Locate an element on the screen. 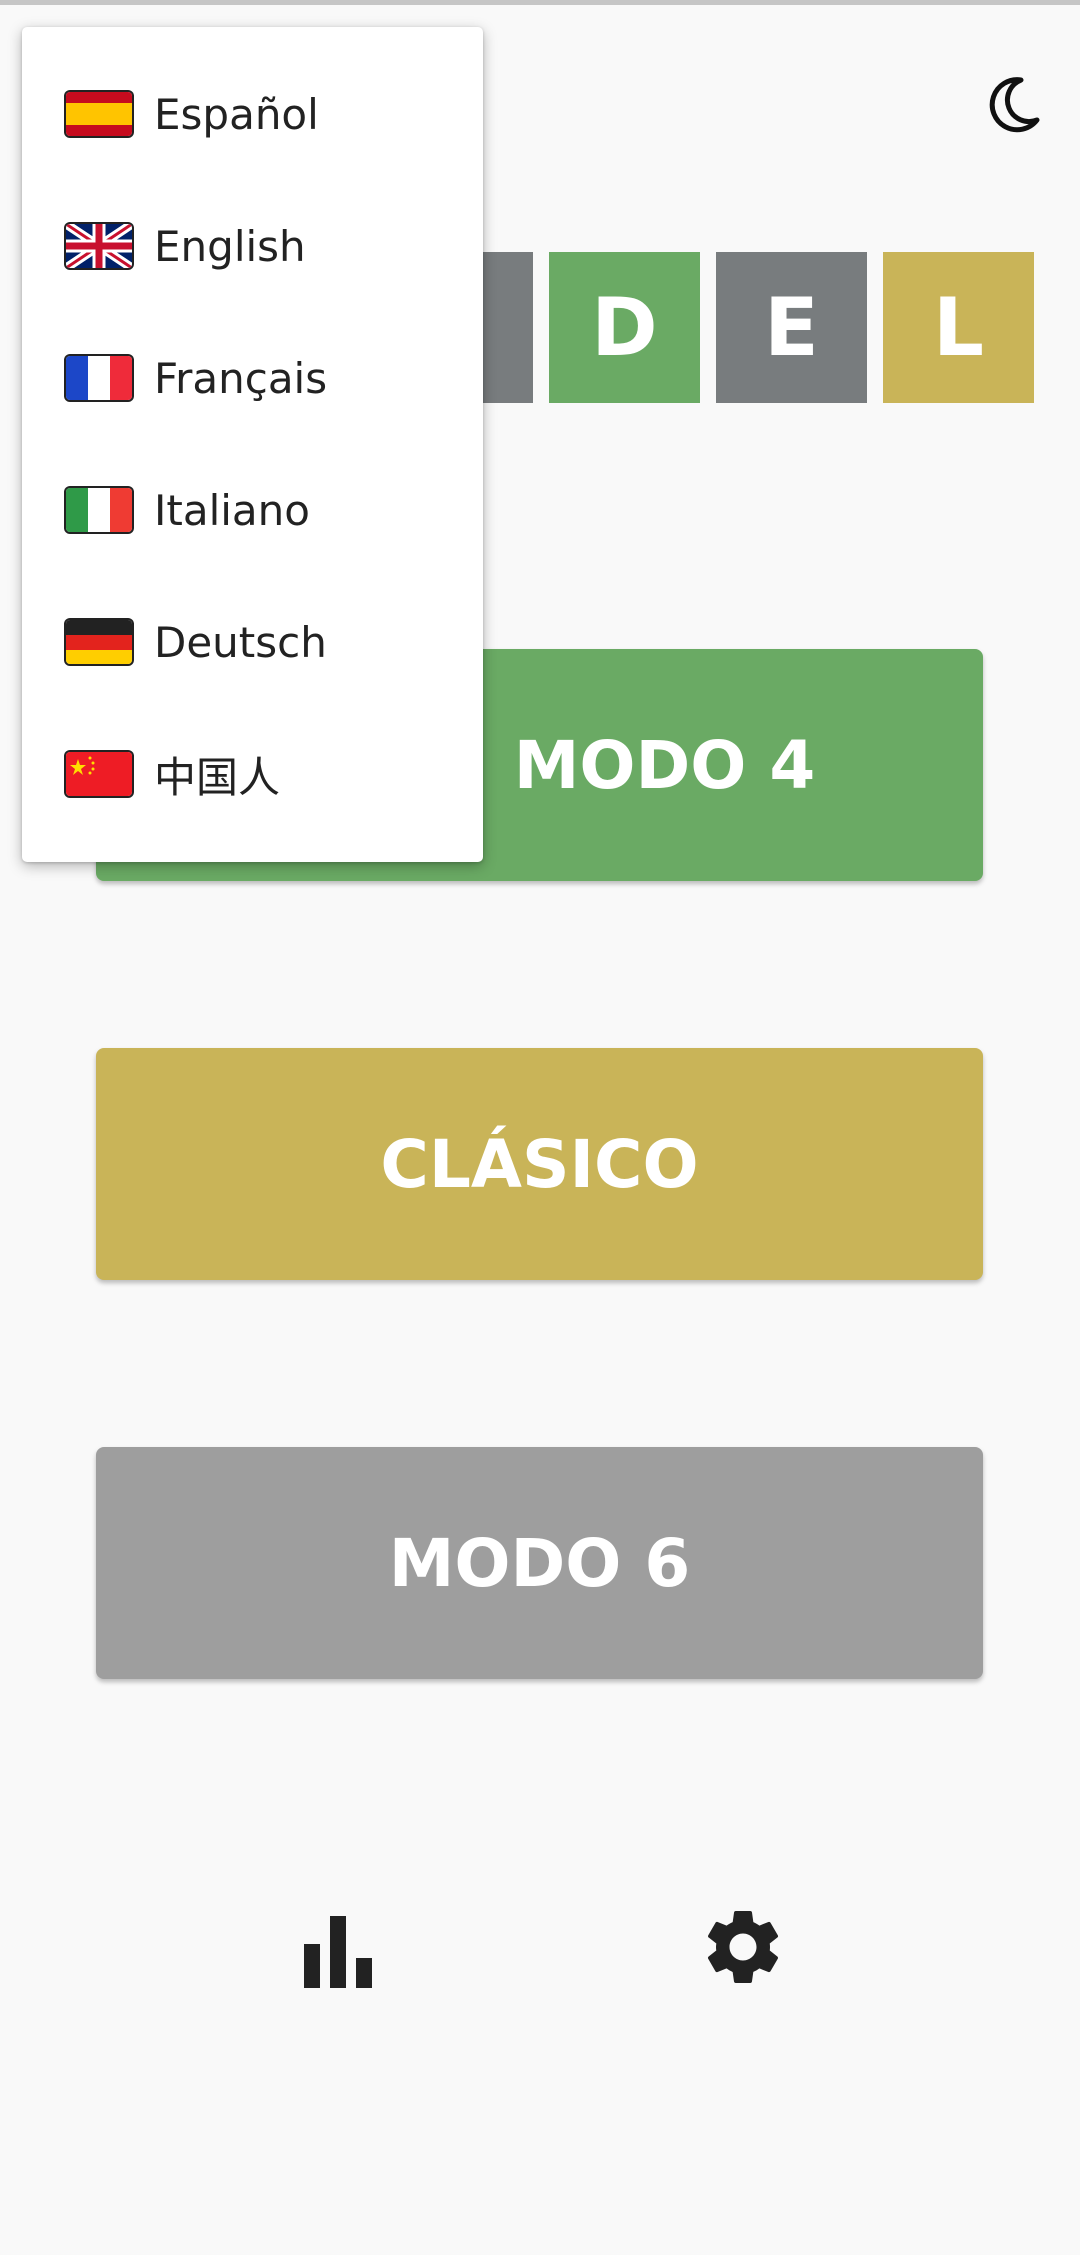 This screenshot has height=2255, width=1080. language-label: Español is located at coordinates (236, 114).